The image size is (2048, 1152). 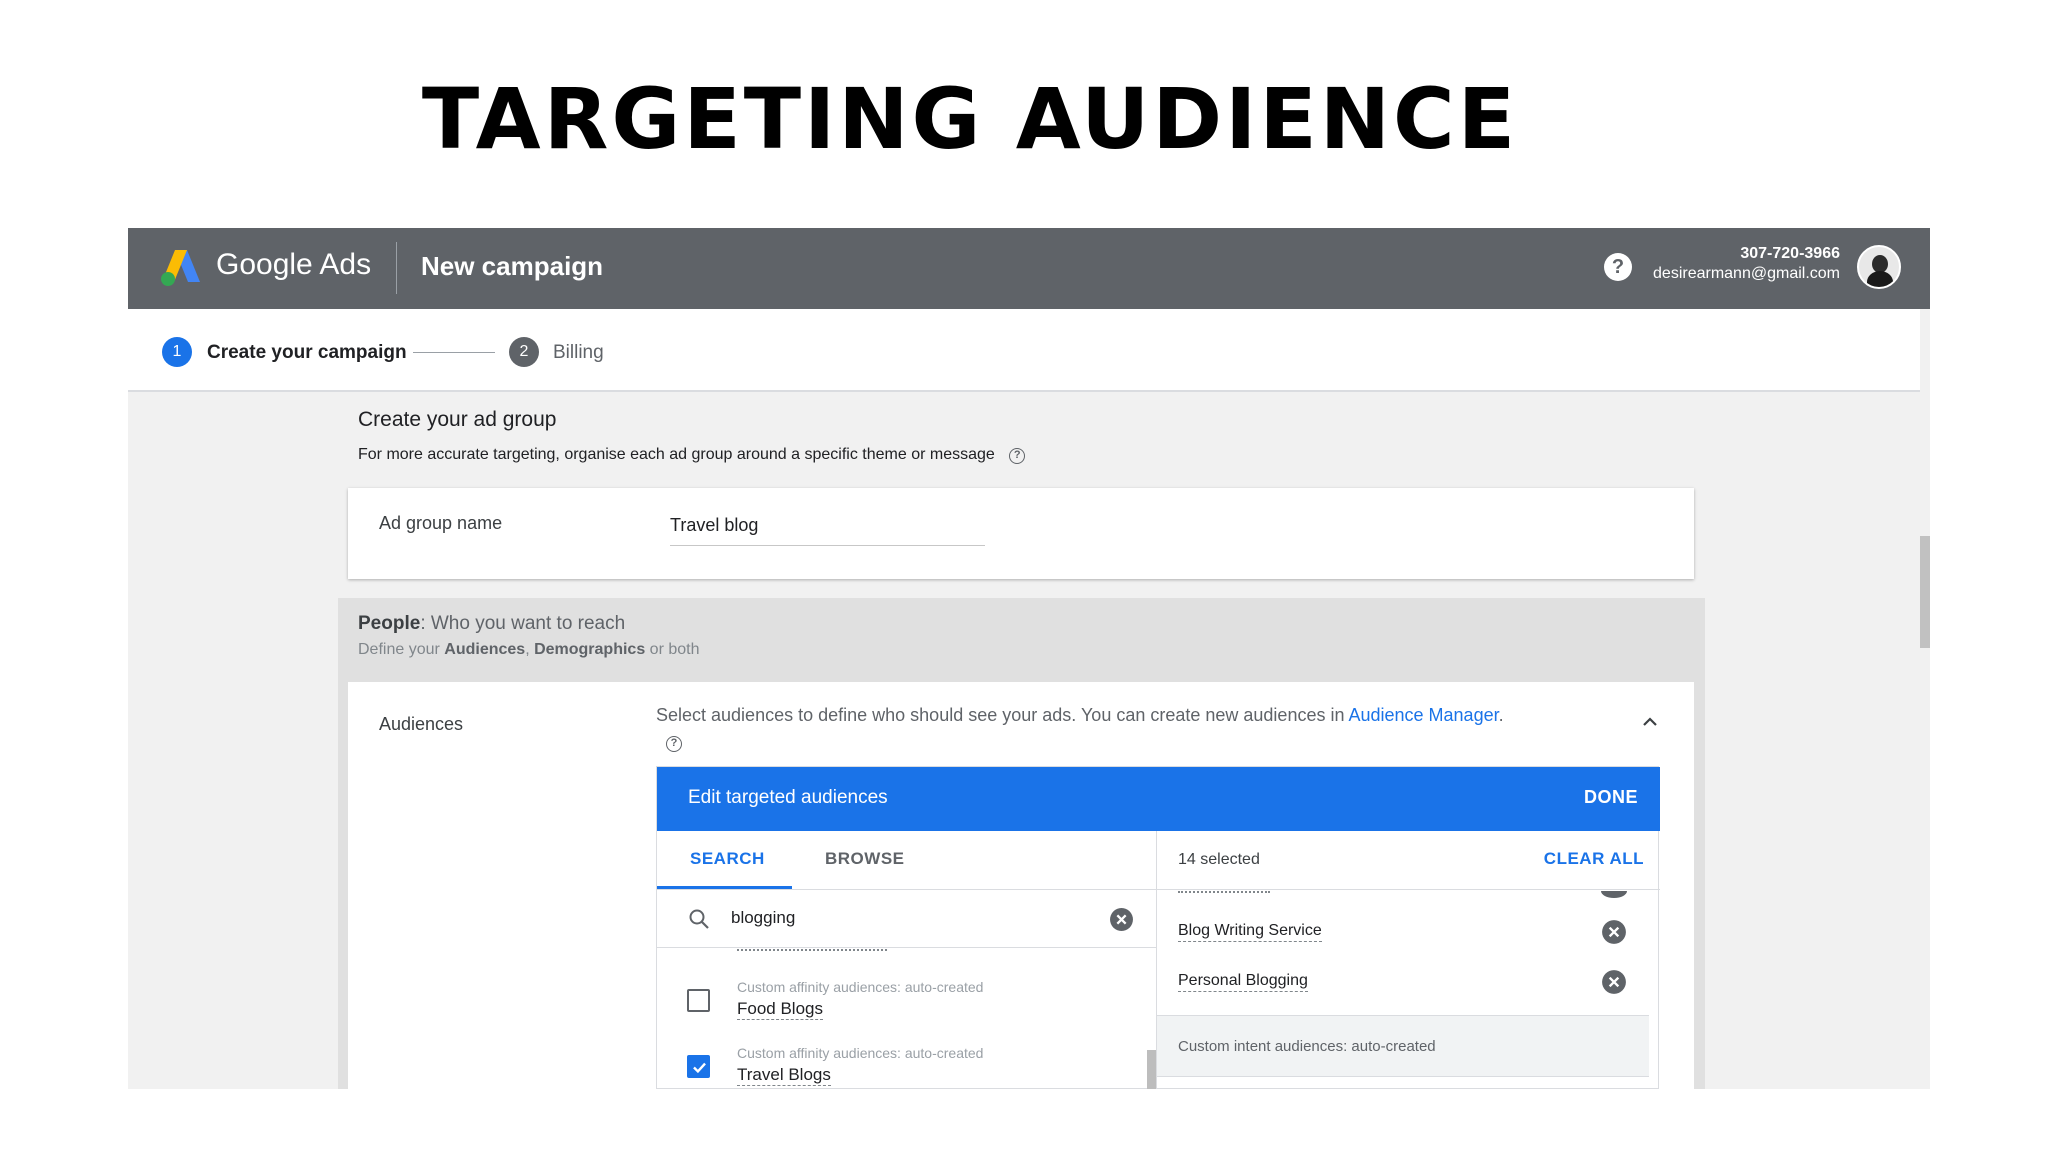 What do you see at coordinates (1746, 264) in the screenshot?
I see `account-info: 307-720-3966 desirearmann@gmail.com` at bounding box center [1746, 264].